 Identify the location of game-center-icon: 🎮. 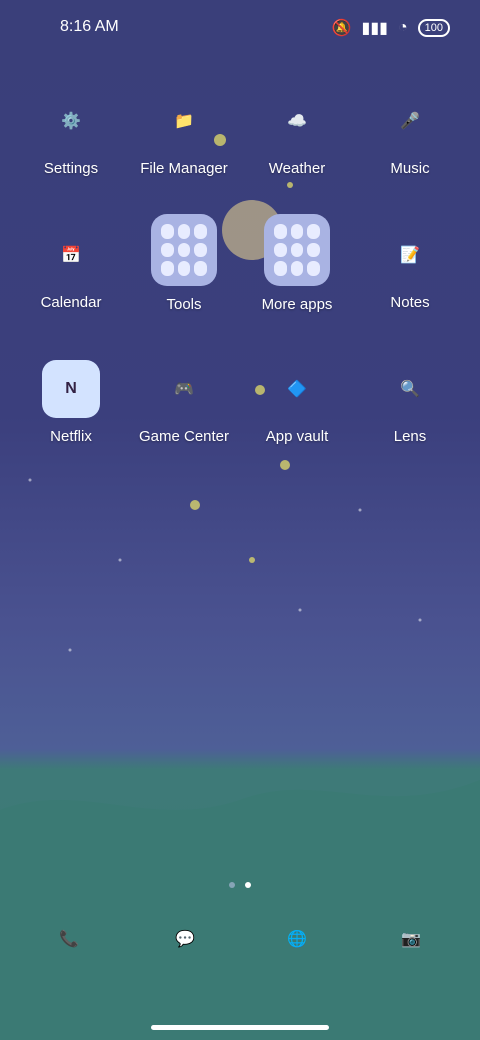
(184, 389).